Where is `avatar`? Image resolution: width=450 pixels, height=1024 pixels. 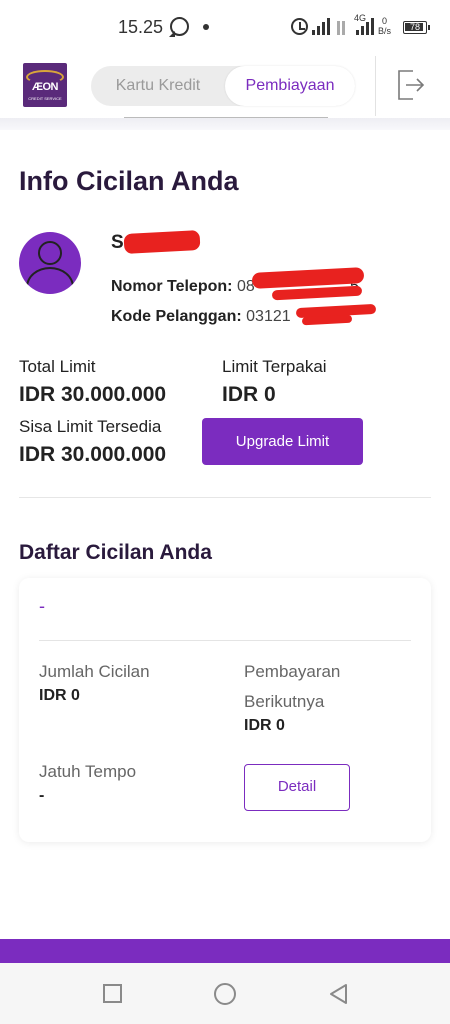 avatar is located at coordinates (50, 263).